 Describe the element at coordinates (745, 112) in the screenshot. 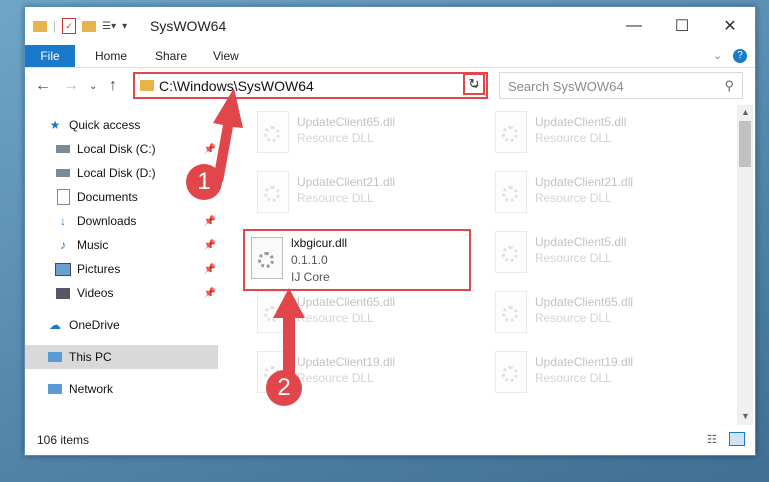

I see `scroll-up-icon: ▲` at that location.